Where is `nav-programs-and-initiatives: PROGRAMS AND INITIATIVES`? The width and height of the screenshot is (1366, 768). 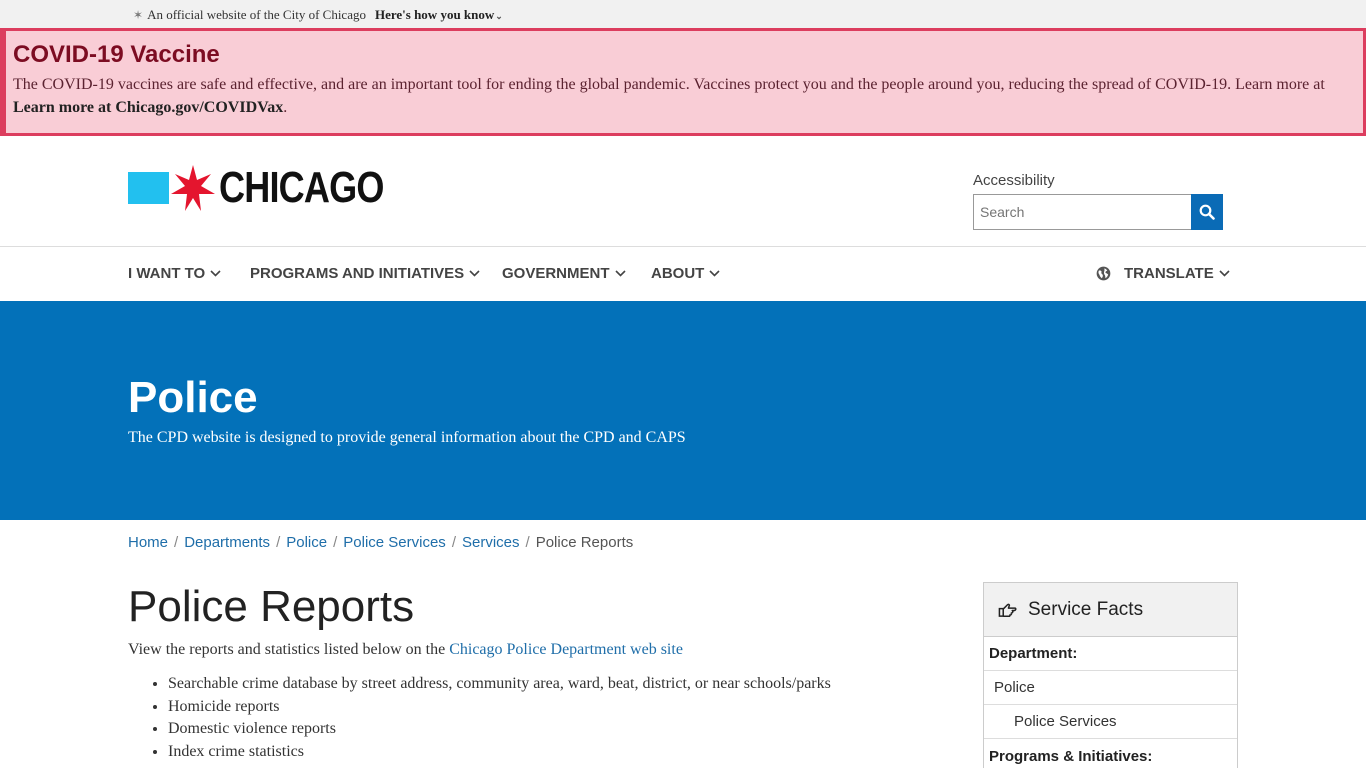 nav-programs-and-initiatives: PROGRAMS AND INITIATIVES is located at coordinates (365, 273).